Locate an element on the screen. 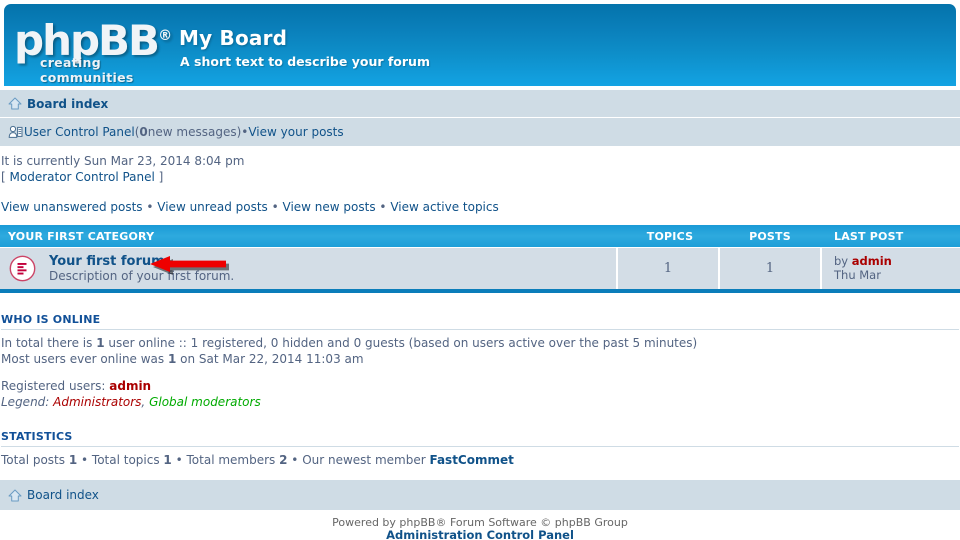 This screenshot has width=960, height=540. view-unanswered-posts-link: View unanswered posts is located at coordinates (72, 207).